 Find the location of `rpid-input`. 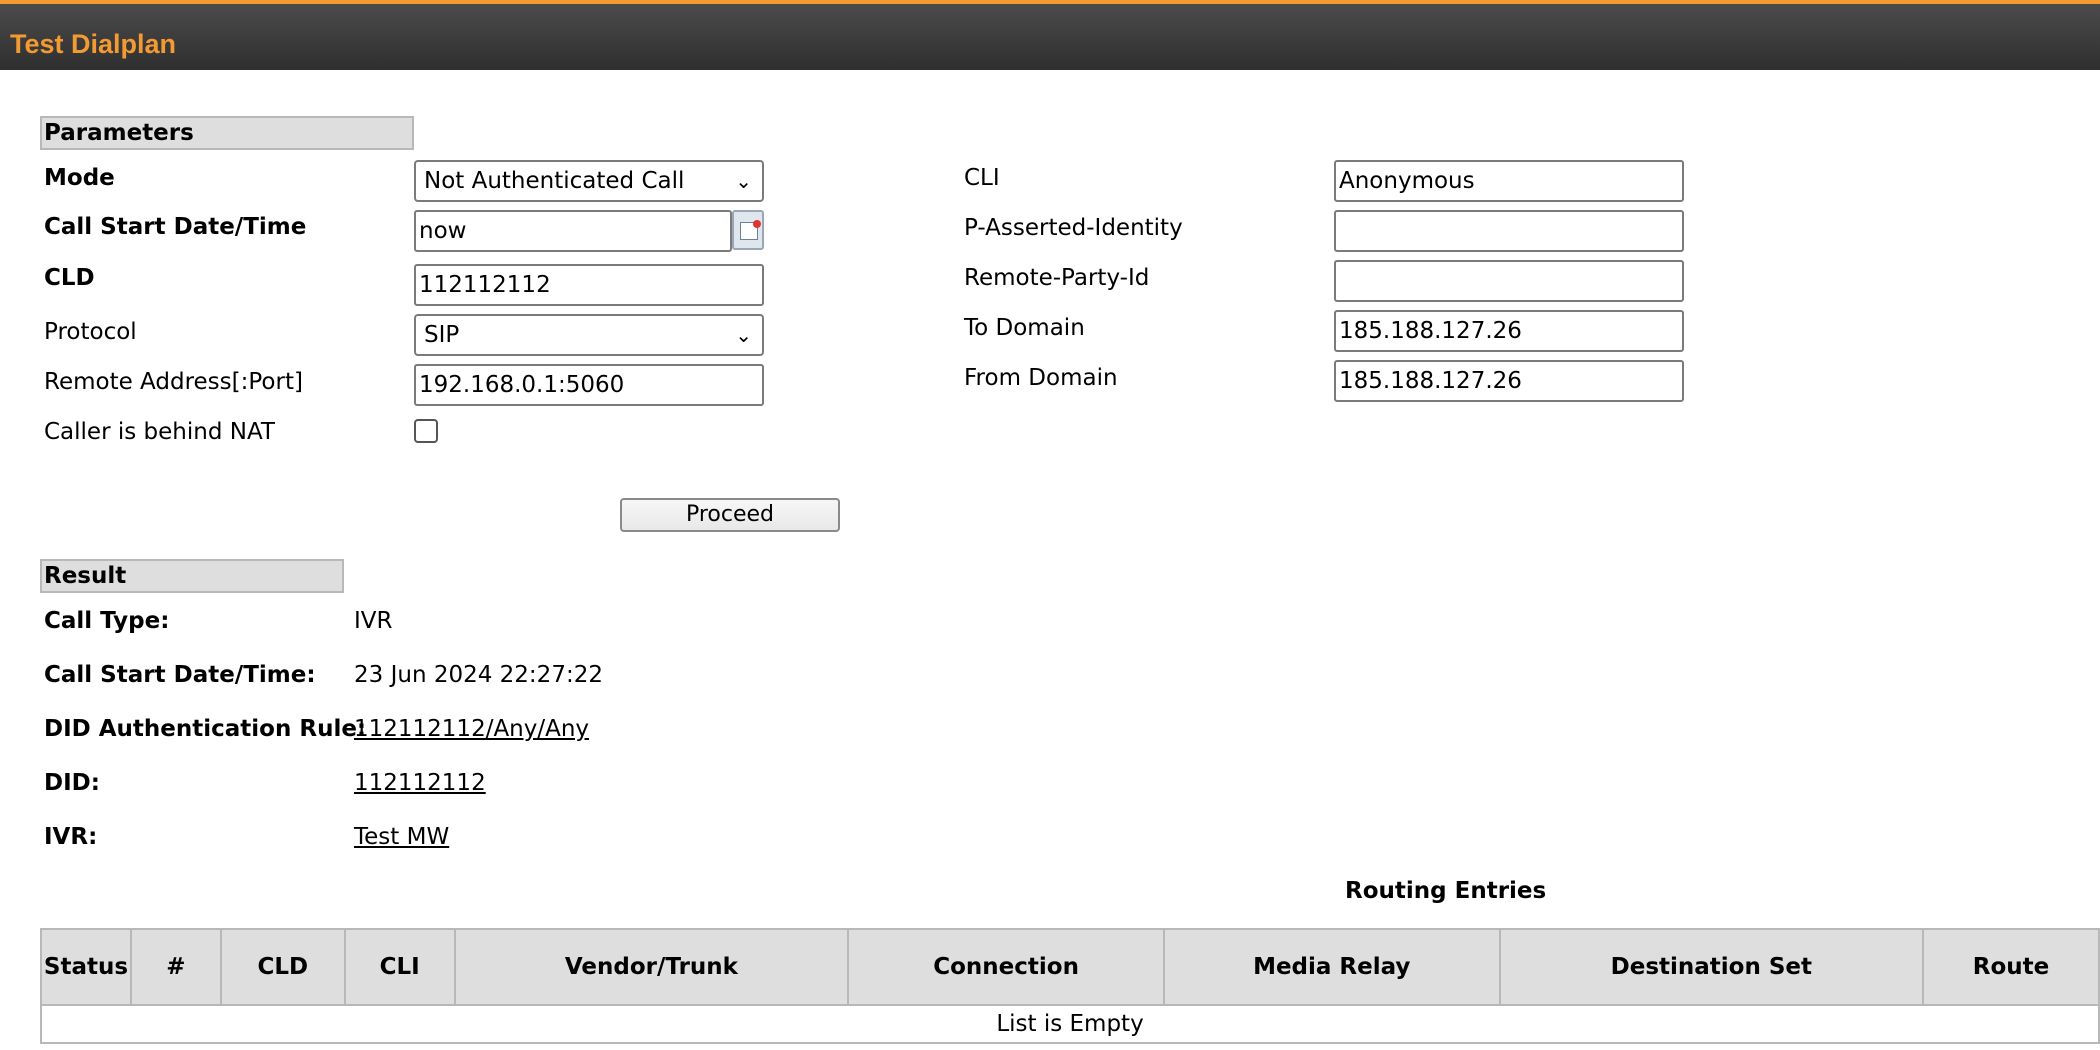

rpid-input is located at coordinates (1509, 281).